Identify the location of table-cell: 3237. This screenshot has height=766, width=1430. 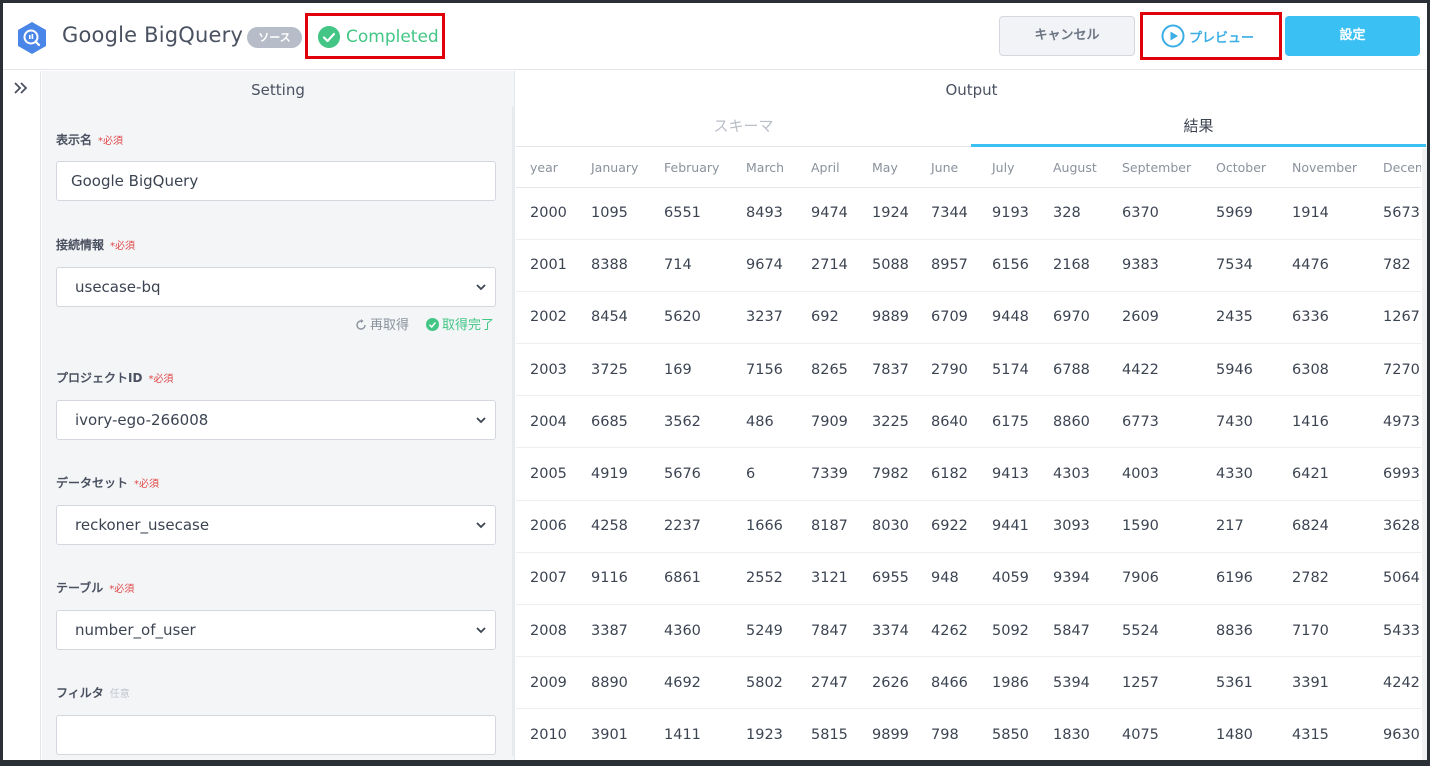
(764, 318).